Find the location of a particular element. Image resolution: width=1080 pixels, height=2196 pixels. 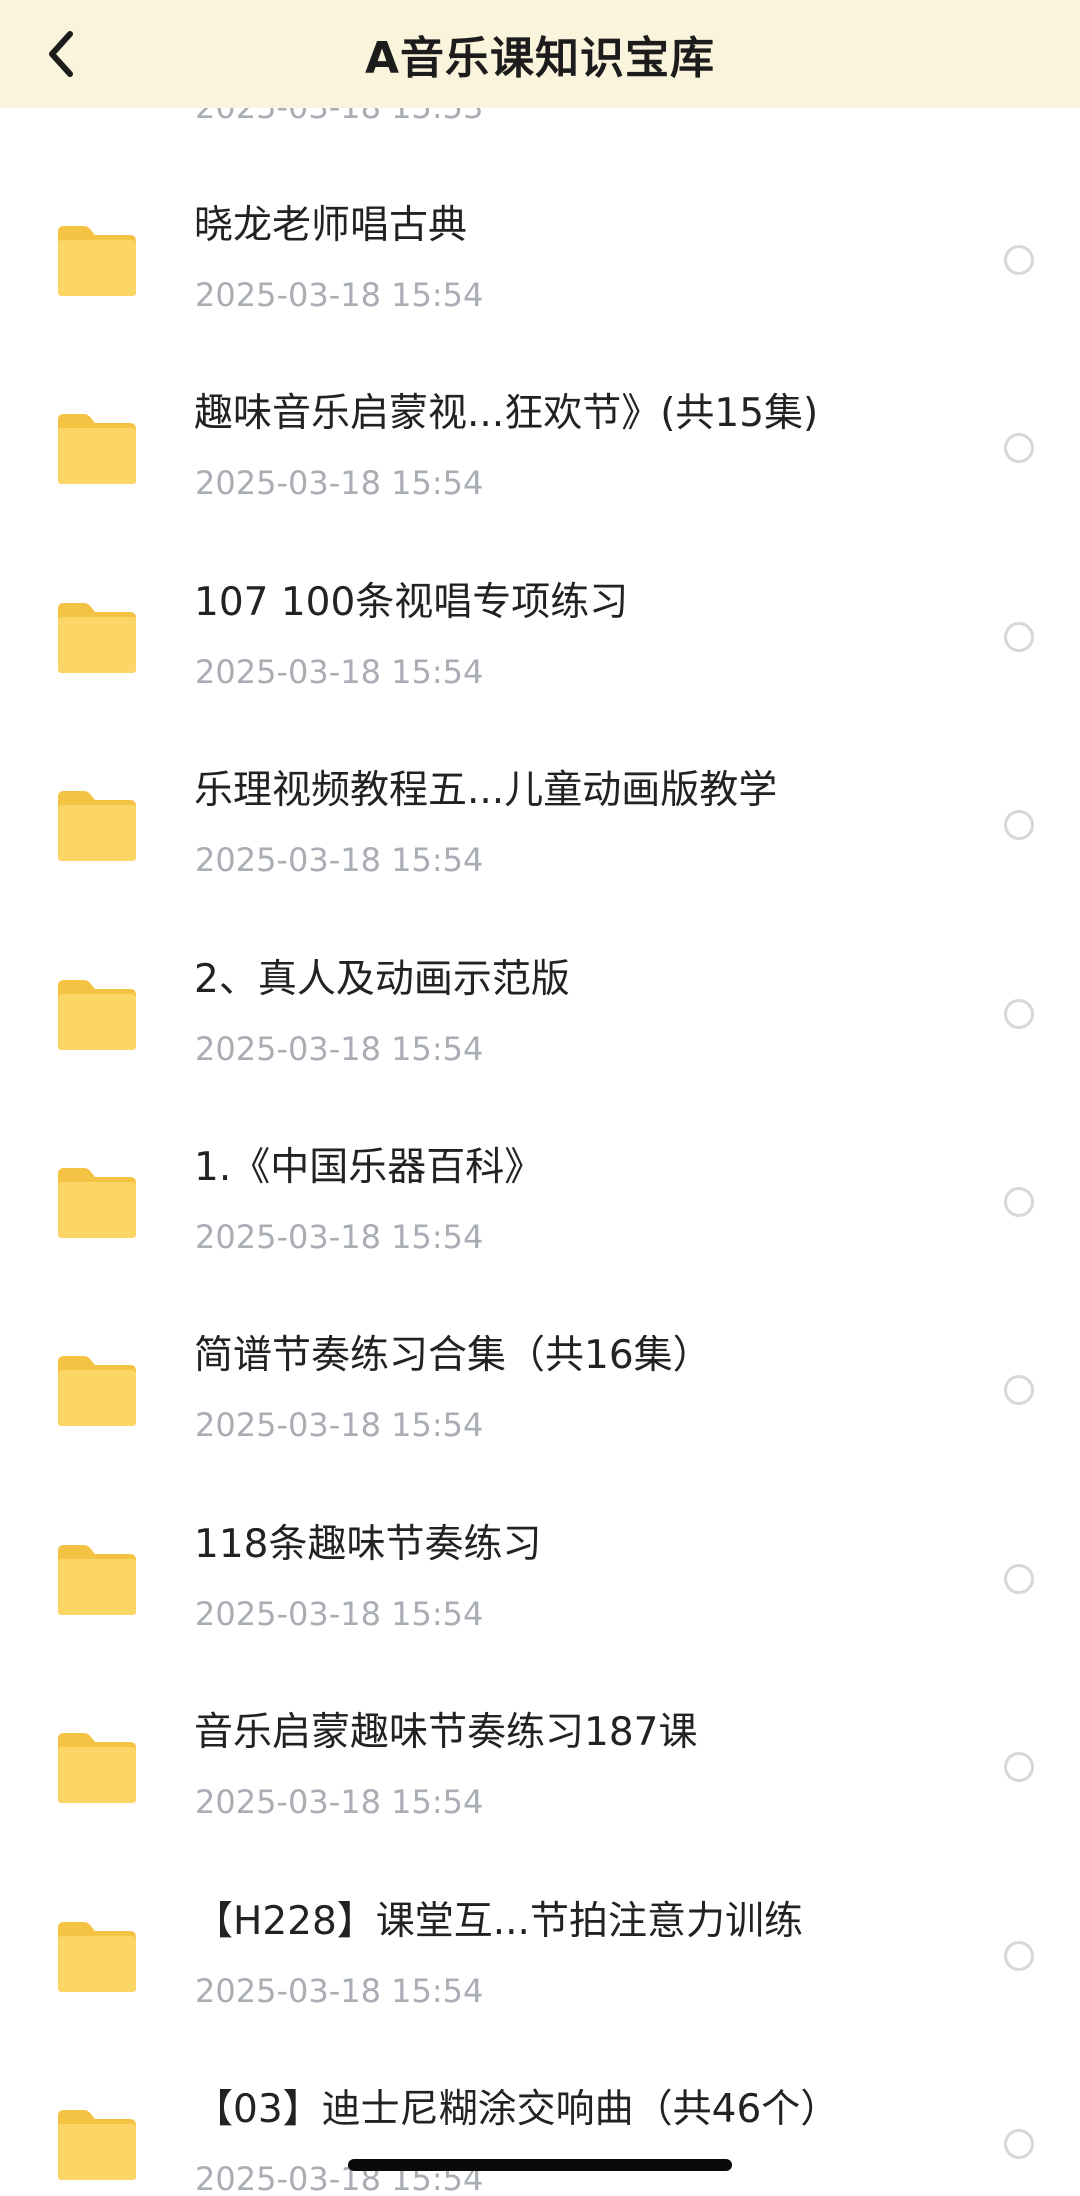

folder-name: 【03】迪士尼糊涂交响曲（共46个） is located at coordinates (517, 2109).